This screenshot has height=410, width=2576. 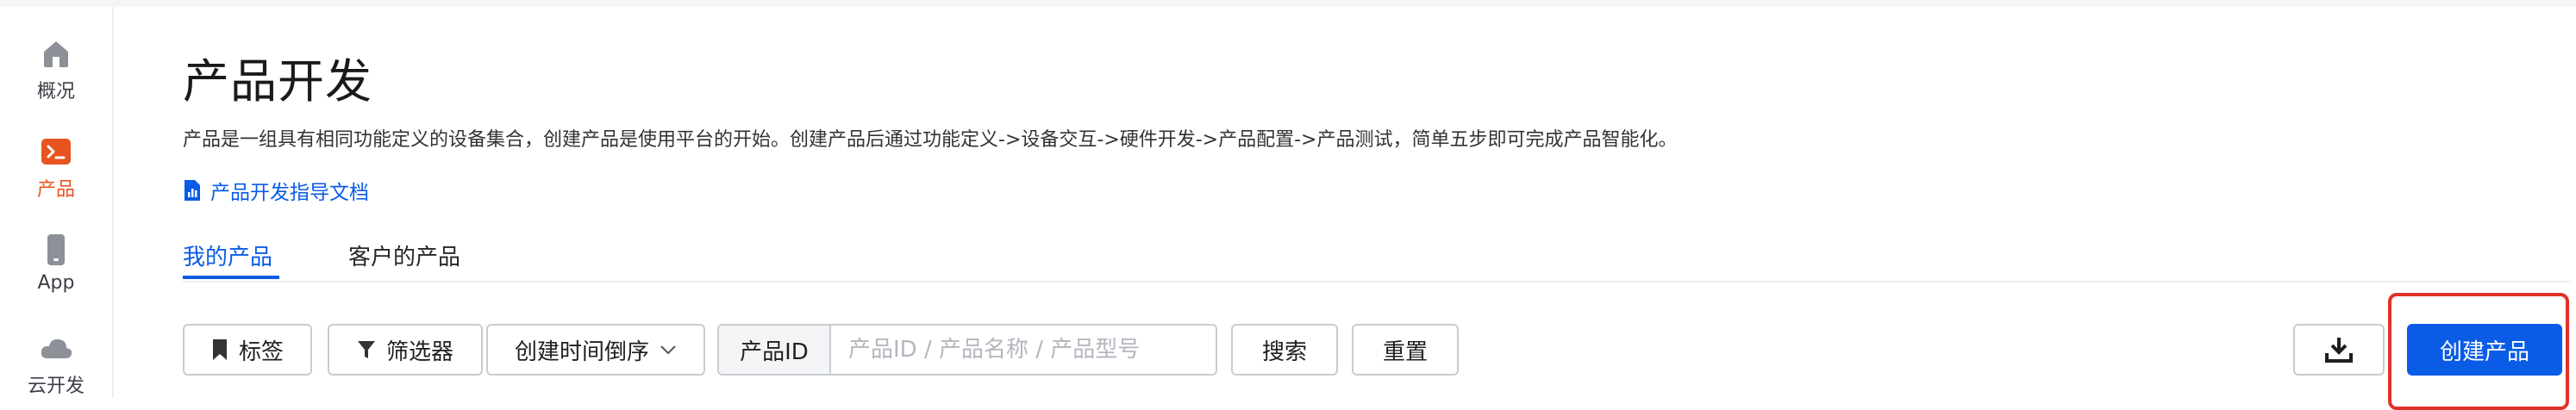 What do you see at coordinates (582, 352) in the screenshot?
I see `sort-select-value: 创建时间倒序` at bounding box center [582, 352].